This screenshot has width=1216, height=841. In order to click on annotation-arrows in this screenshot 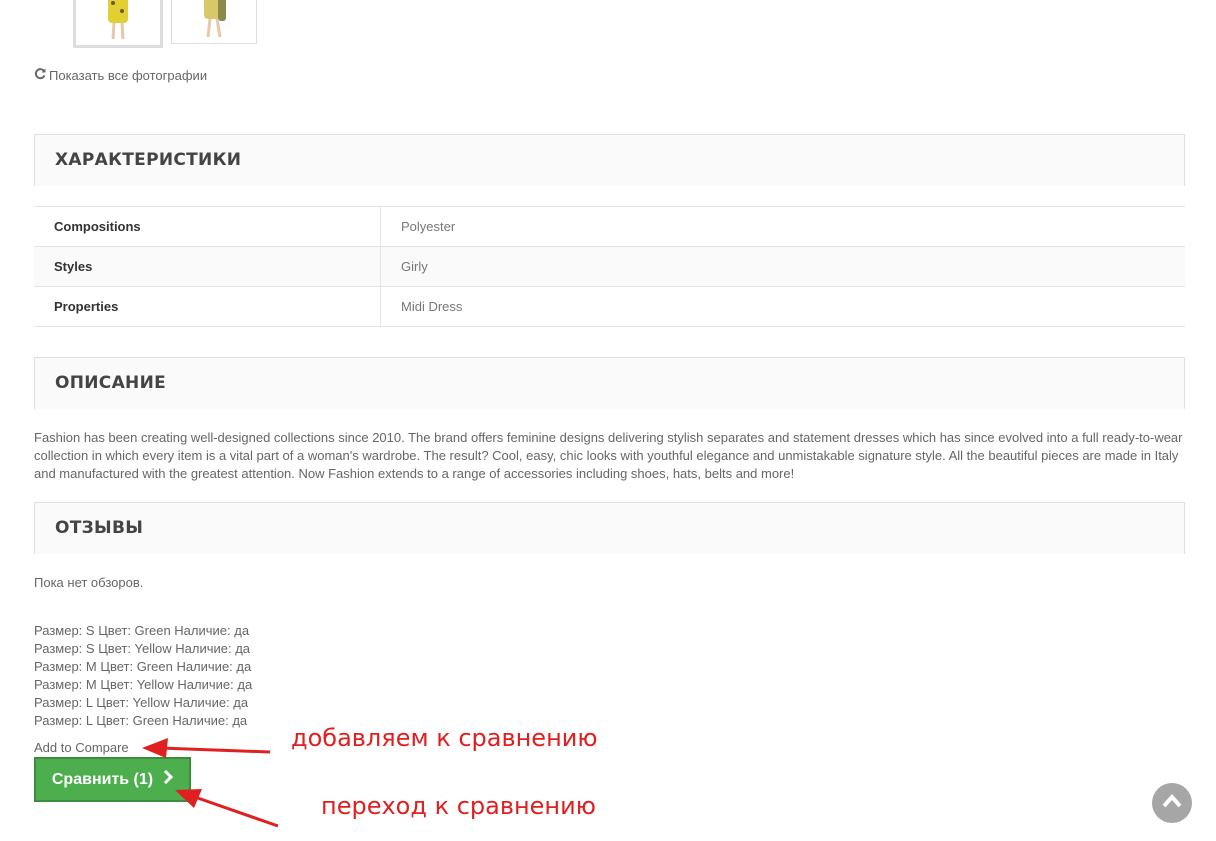, I will do `click(210, 783)`.